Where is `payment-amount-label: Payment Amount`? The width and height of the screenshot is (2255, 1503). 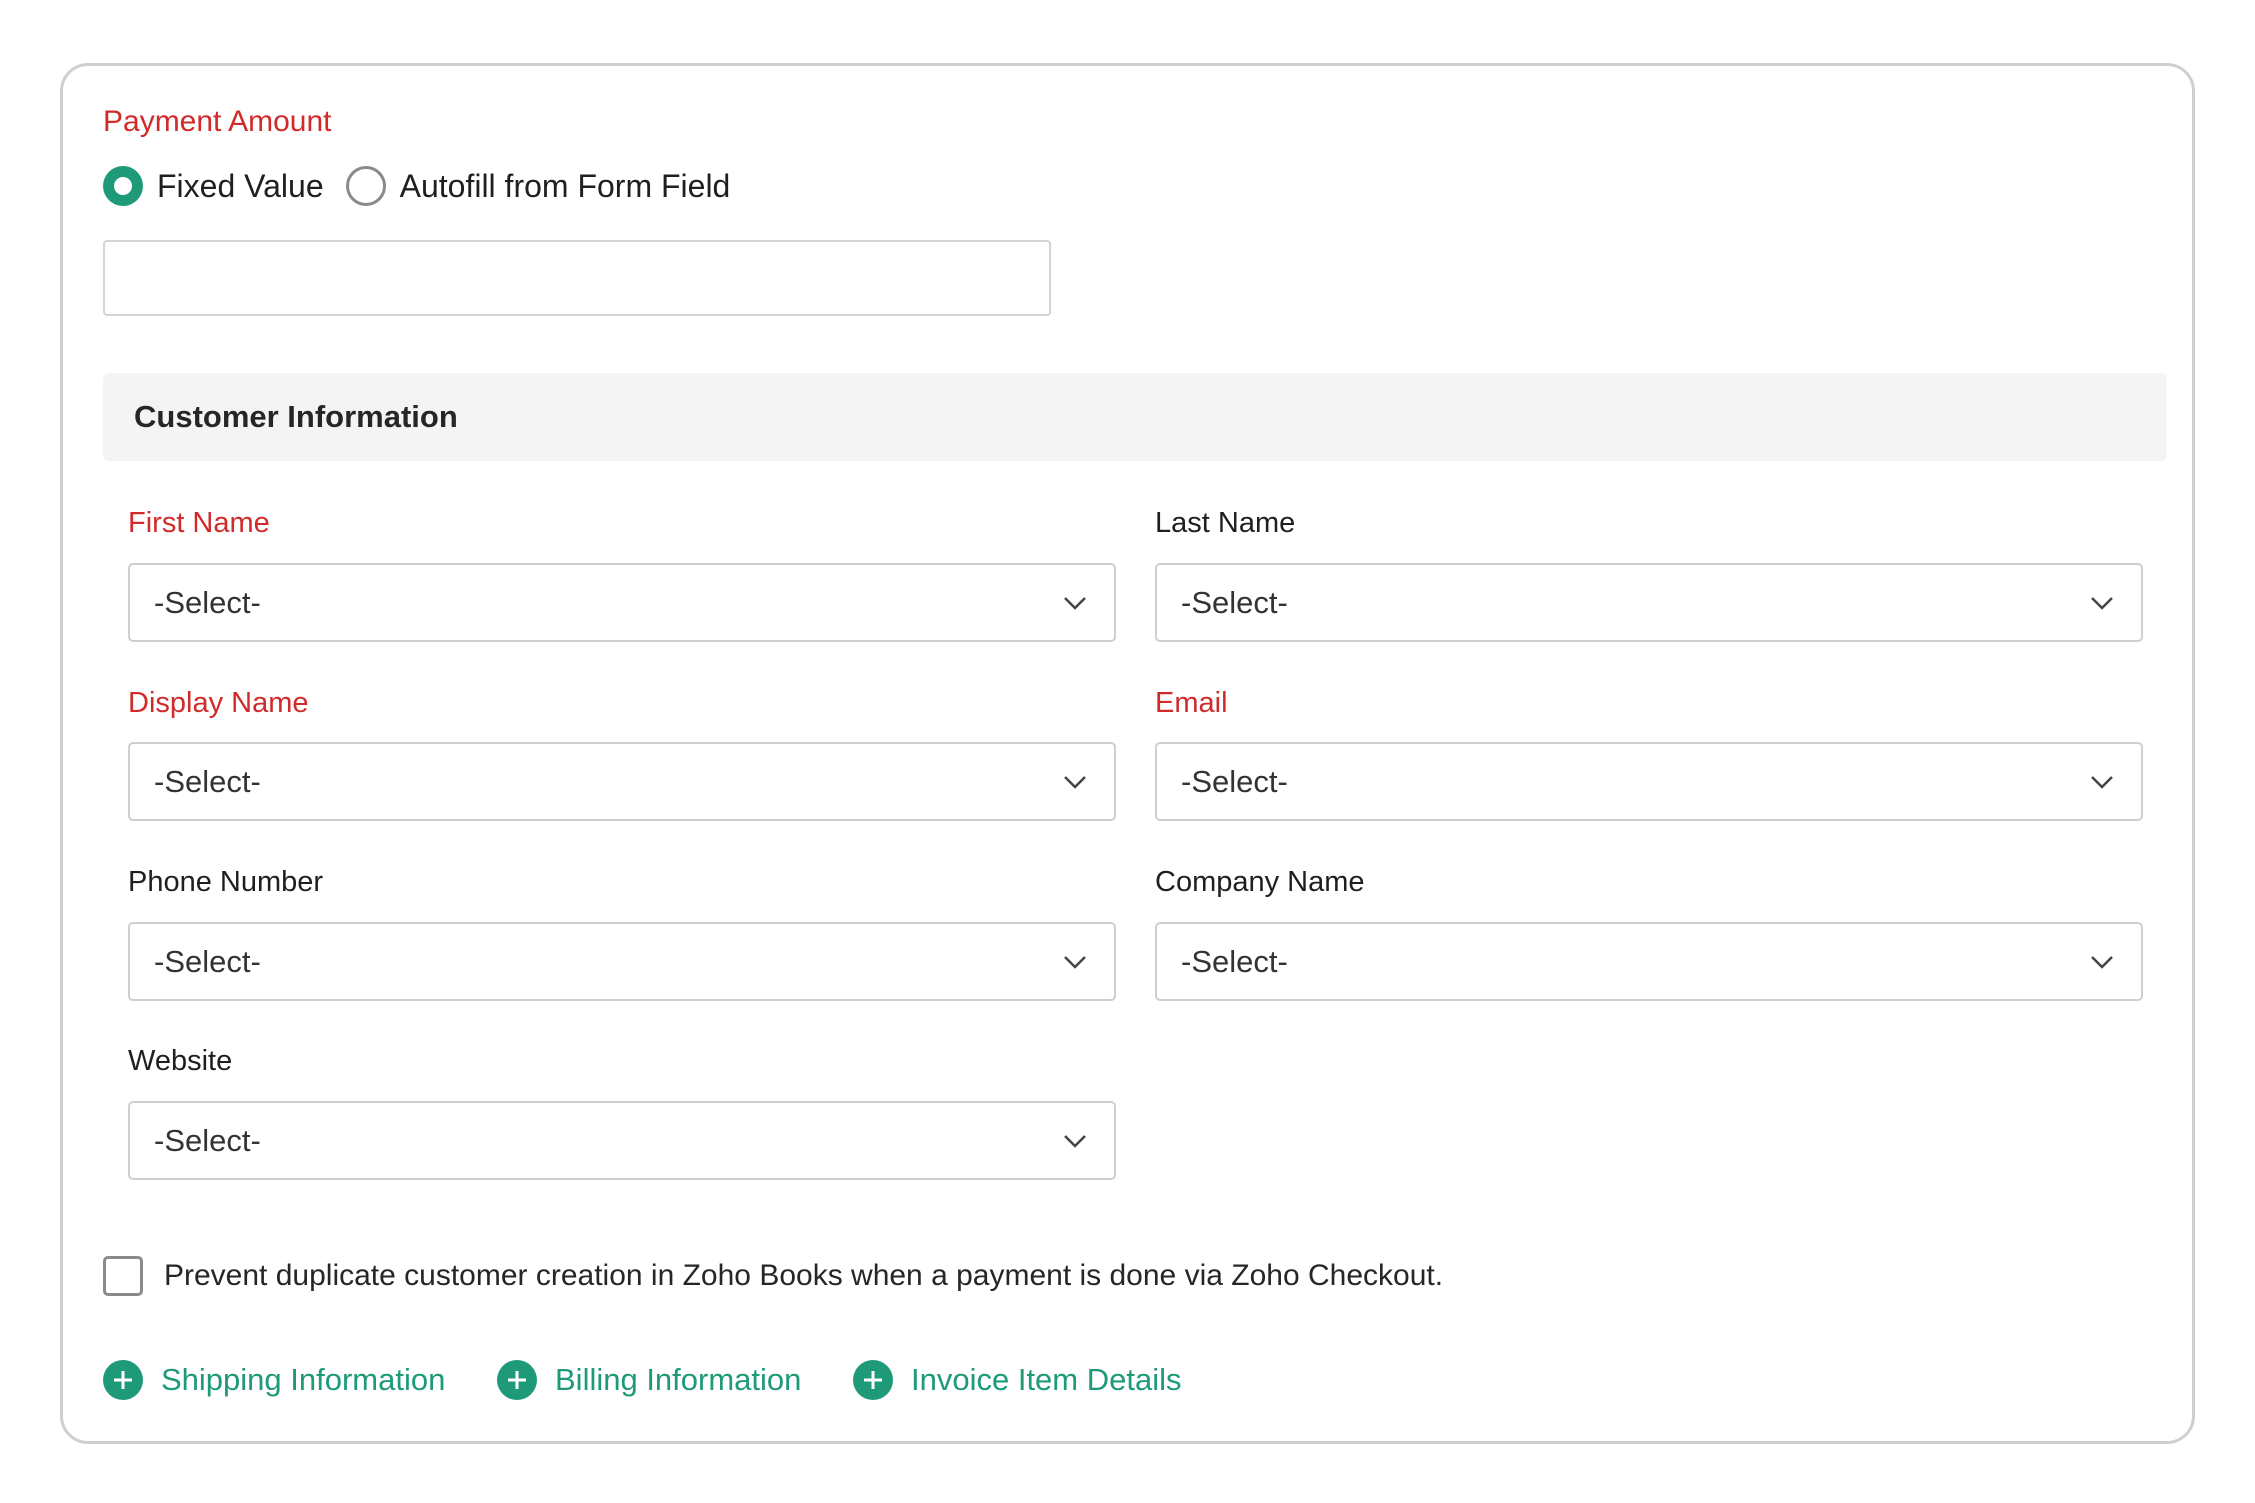
payment-amount-label: Payment Amount is located at coordinates (217, 121).